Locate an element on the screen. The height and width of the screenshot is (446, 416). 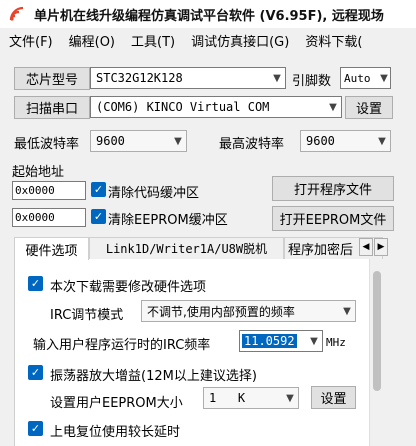
eeprom-size-label: 设置用户EEPROM大小 is located at coordinates (116, 403).